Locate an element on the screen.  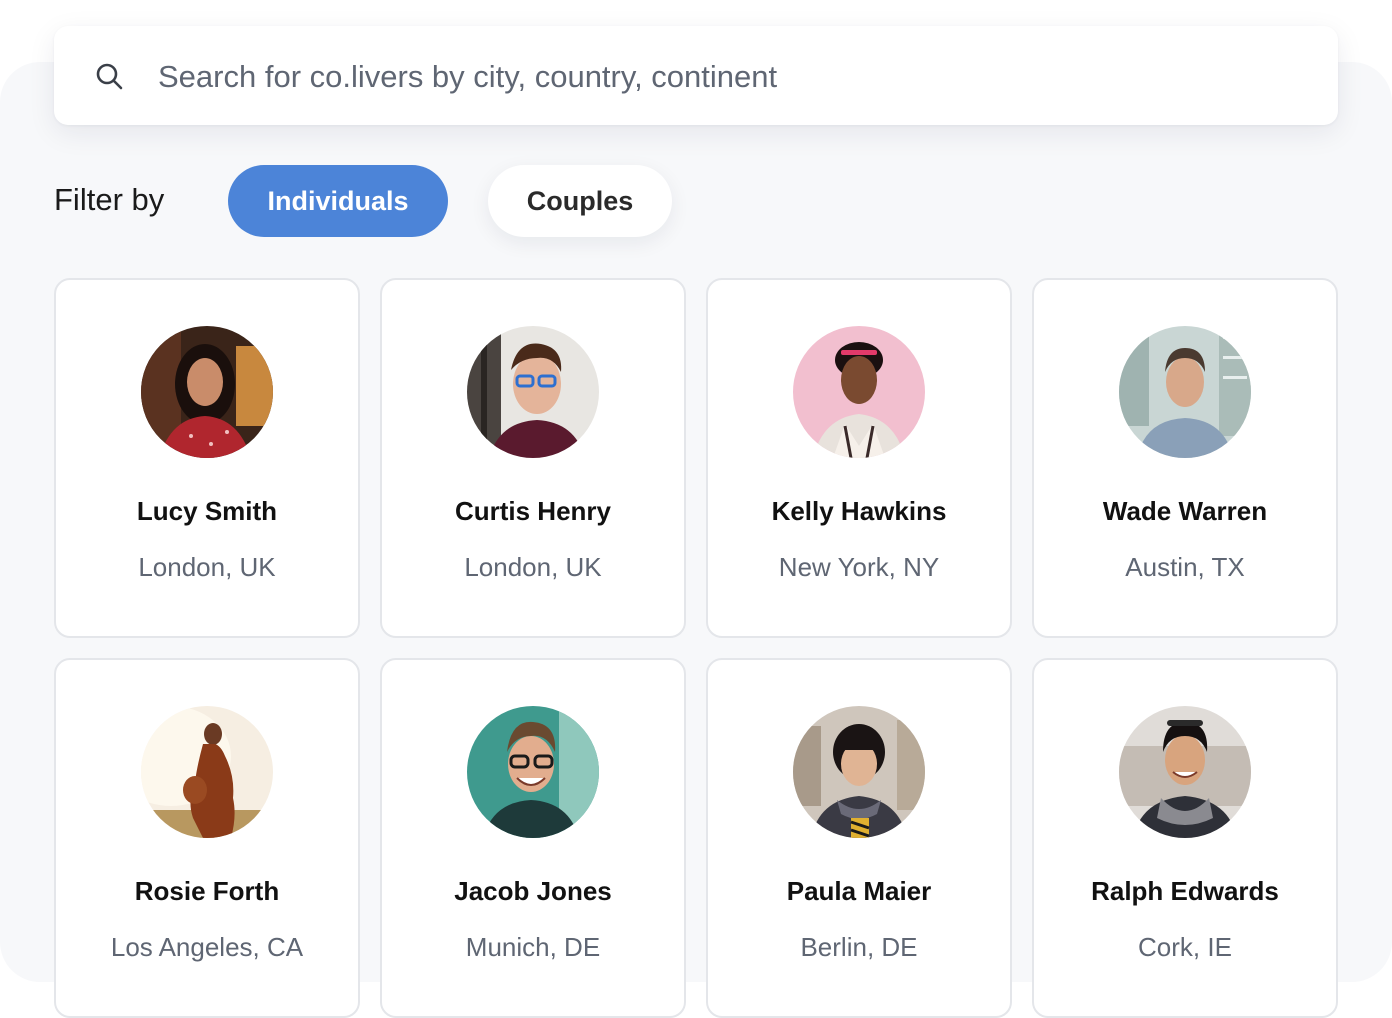
person-card: Ralph Edwards Cork, IE is located at coordinates (1185, 838).